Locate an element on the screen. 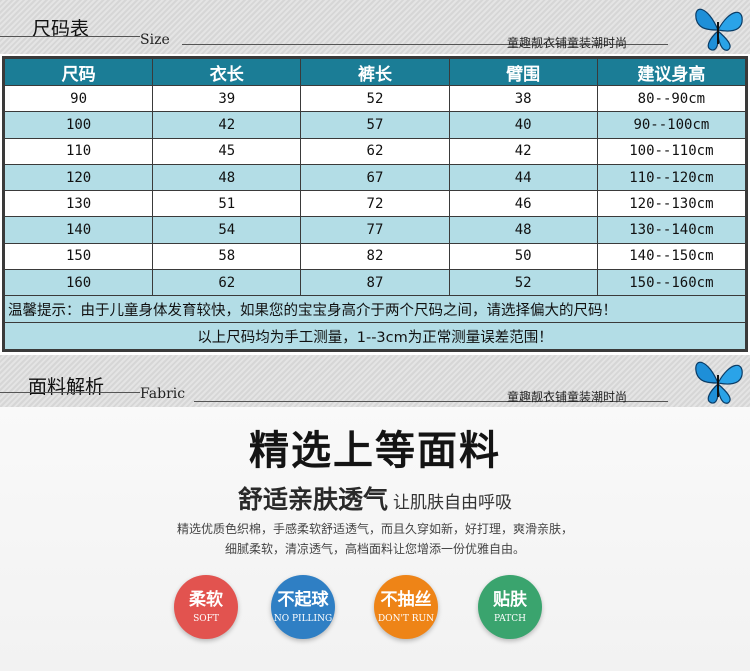  table-cell: 67 is located at coordinates (375, 177).